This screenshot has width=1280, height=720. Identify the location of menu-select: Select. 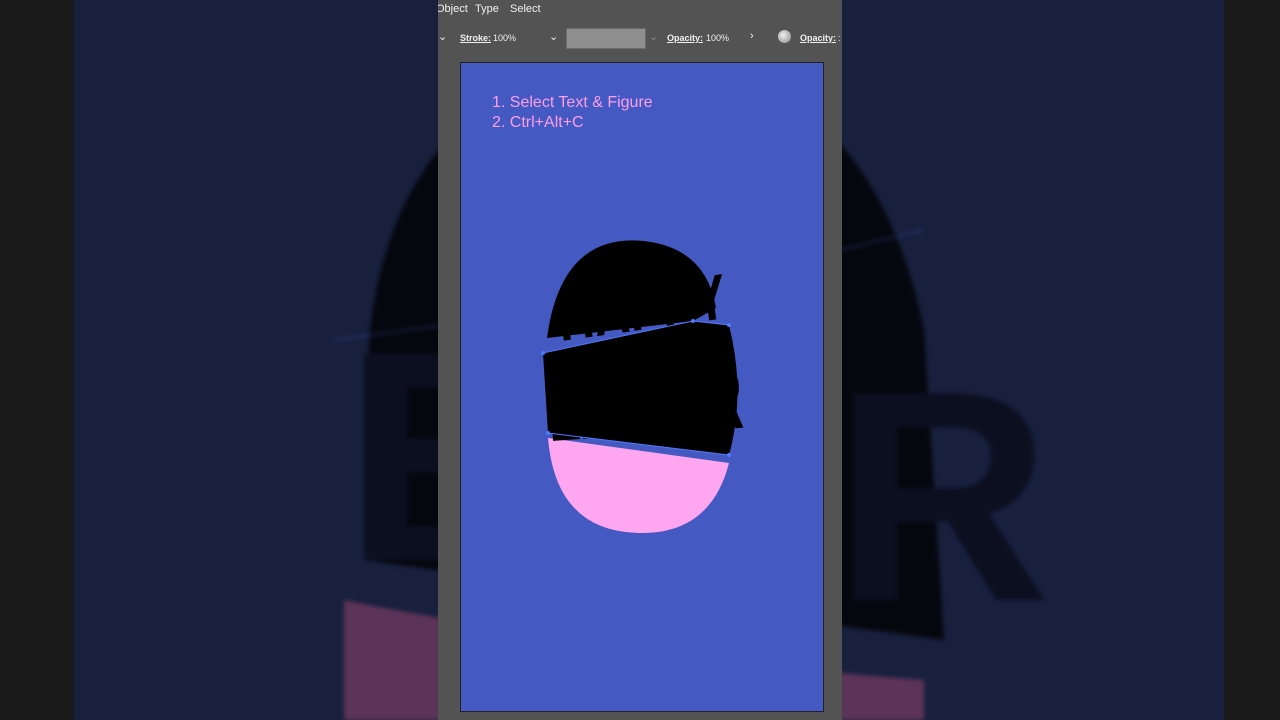
(525, 9).